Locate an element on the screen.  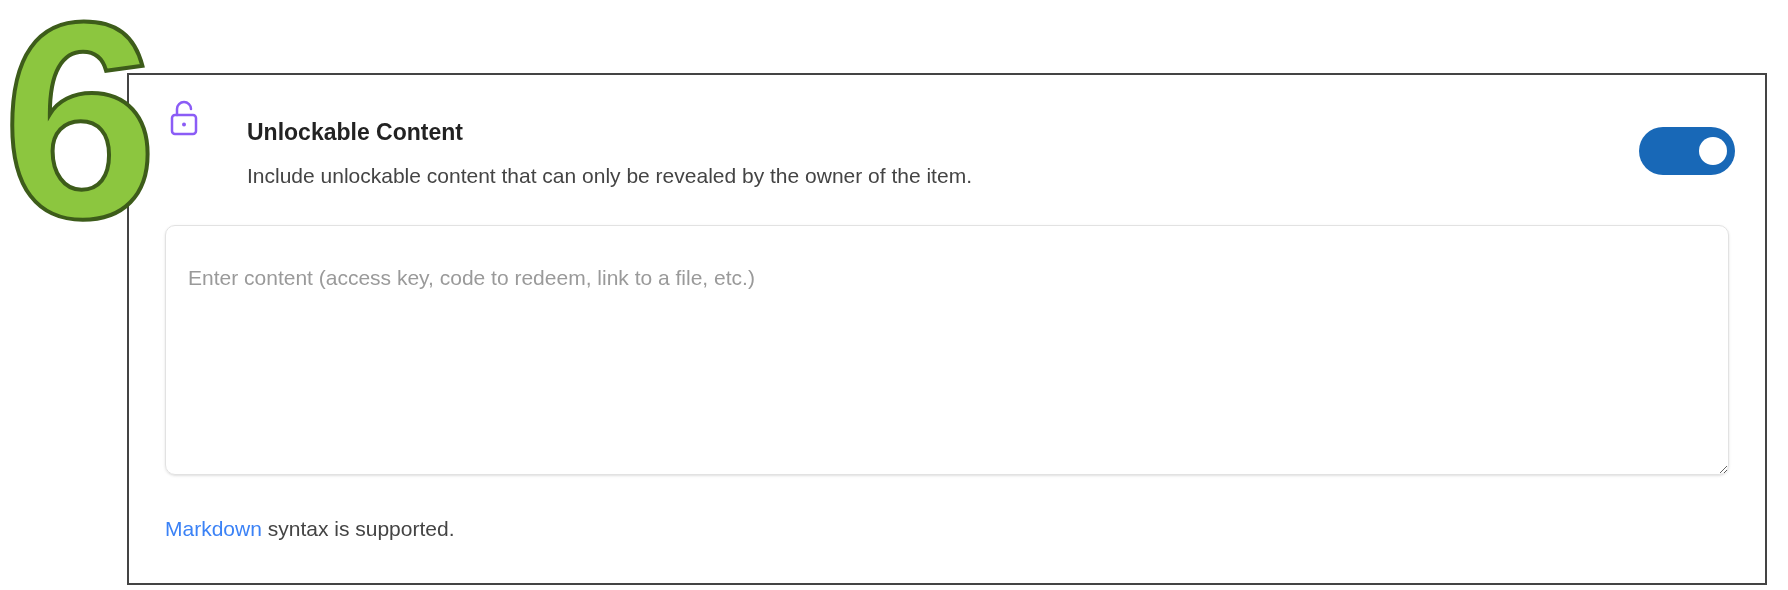
padlock-icon is located at coordinates (184, 118).